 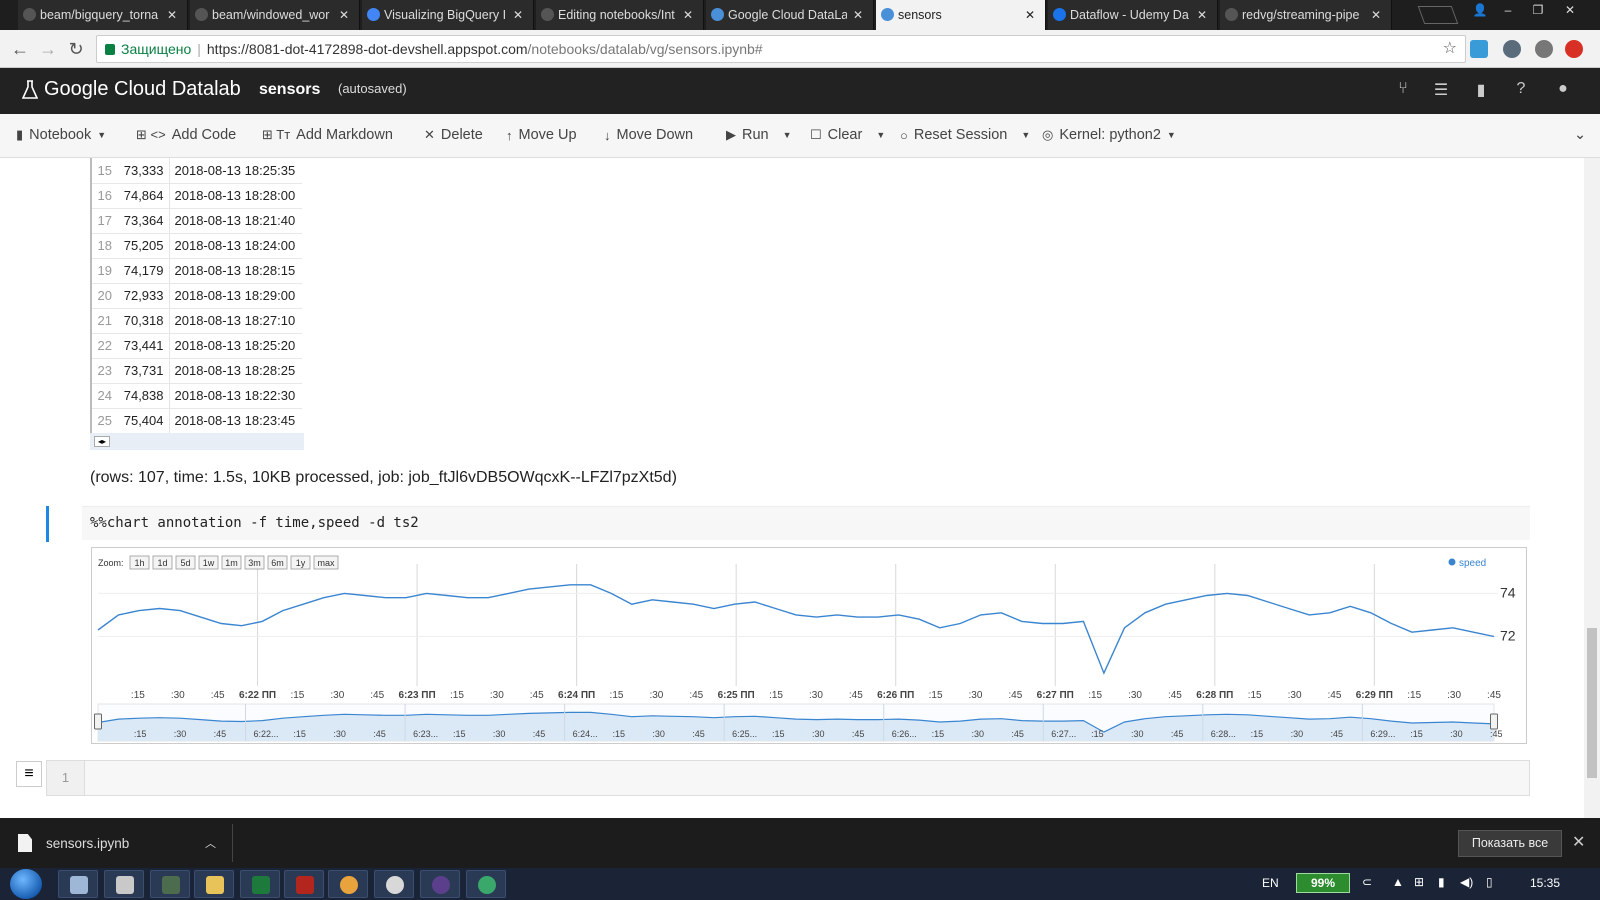 I want to click on download-item: sensors.ipynb ︿, so click(x=123, y=843).